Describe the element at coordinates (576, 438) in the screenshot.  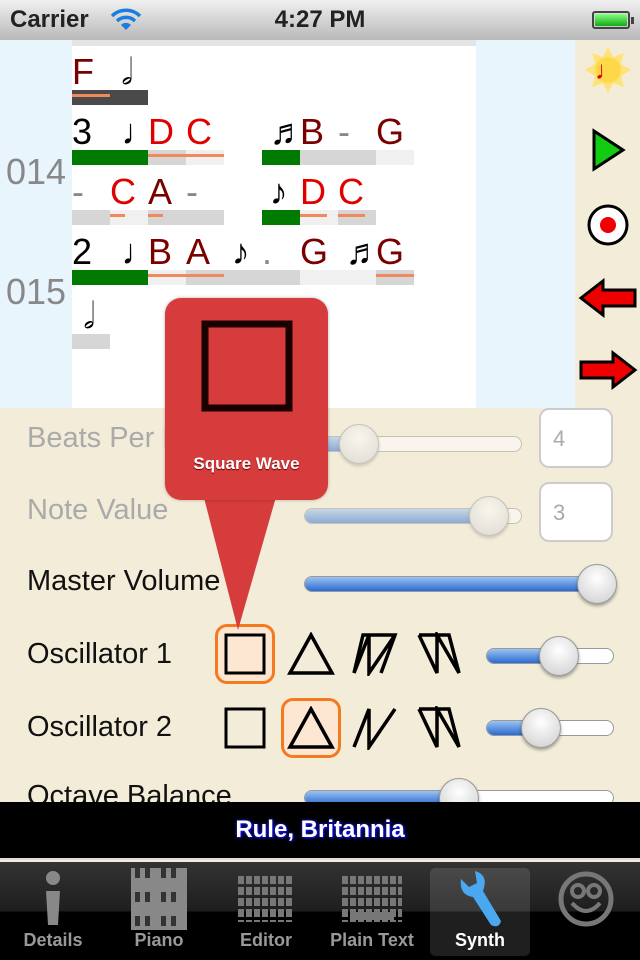
I see `beats-per-bar-field: 4` at that location.